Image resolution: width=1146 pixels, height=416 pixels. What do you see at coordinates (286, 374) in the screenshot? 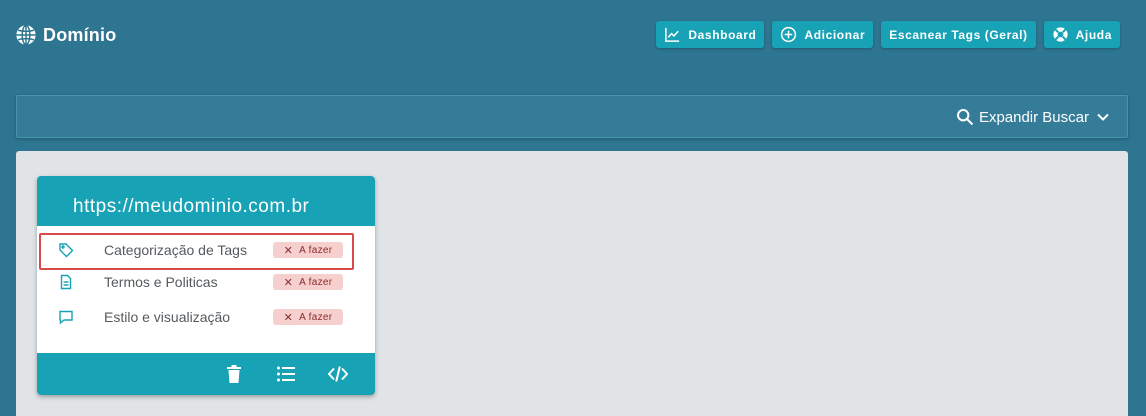
I see `list-icon` at bounding box center [286, 374].